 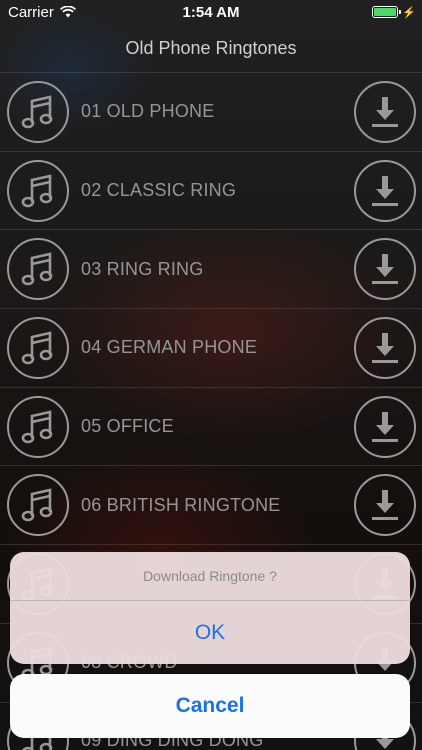 I want to click on status-bar: Carrier 1:54 AM ⚡, so click(x=211, y=12).